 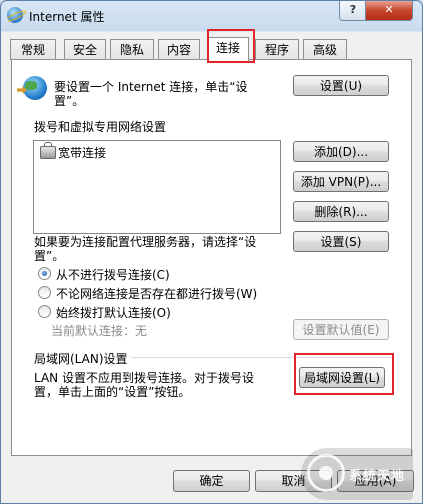 I want to click on title-bar: Internet 属性 ? ✕, so click(x=211, y=16).